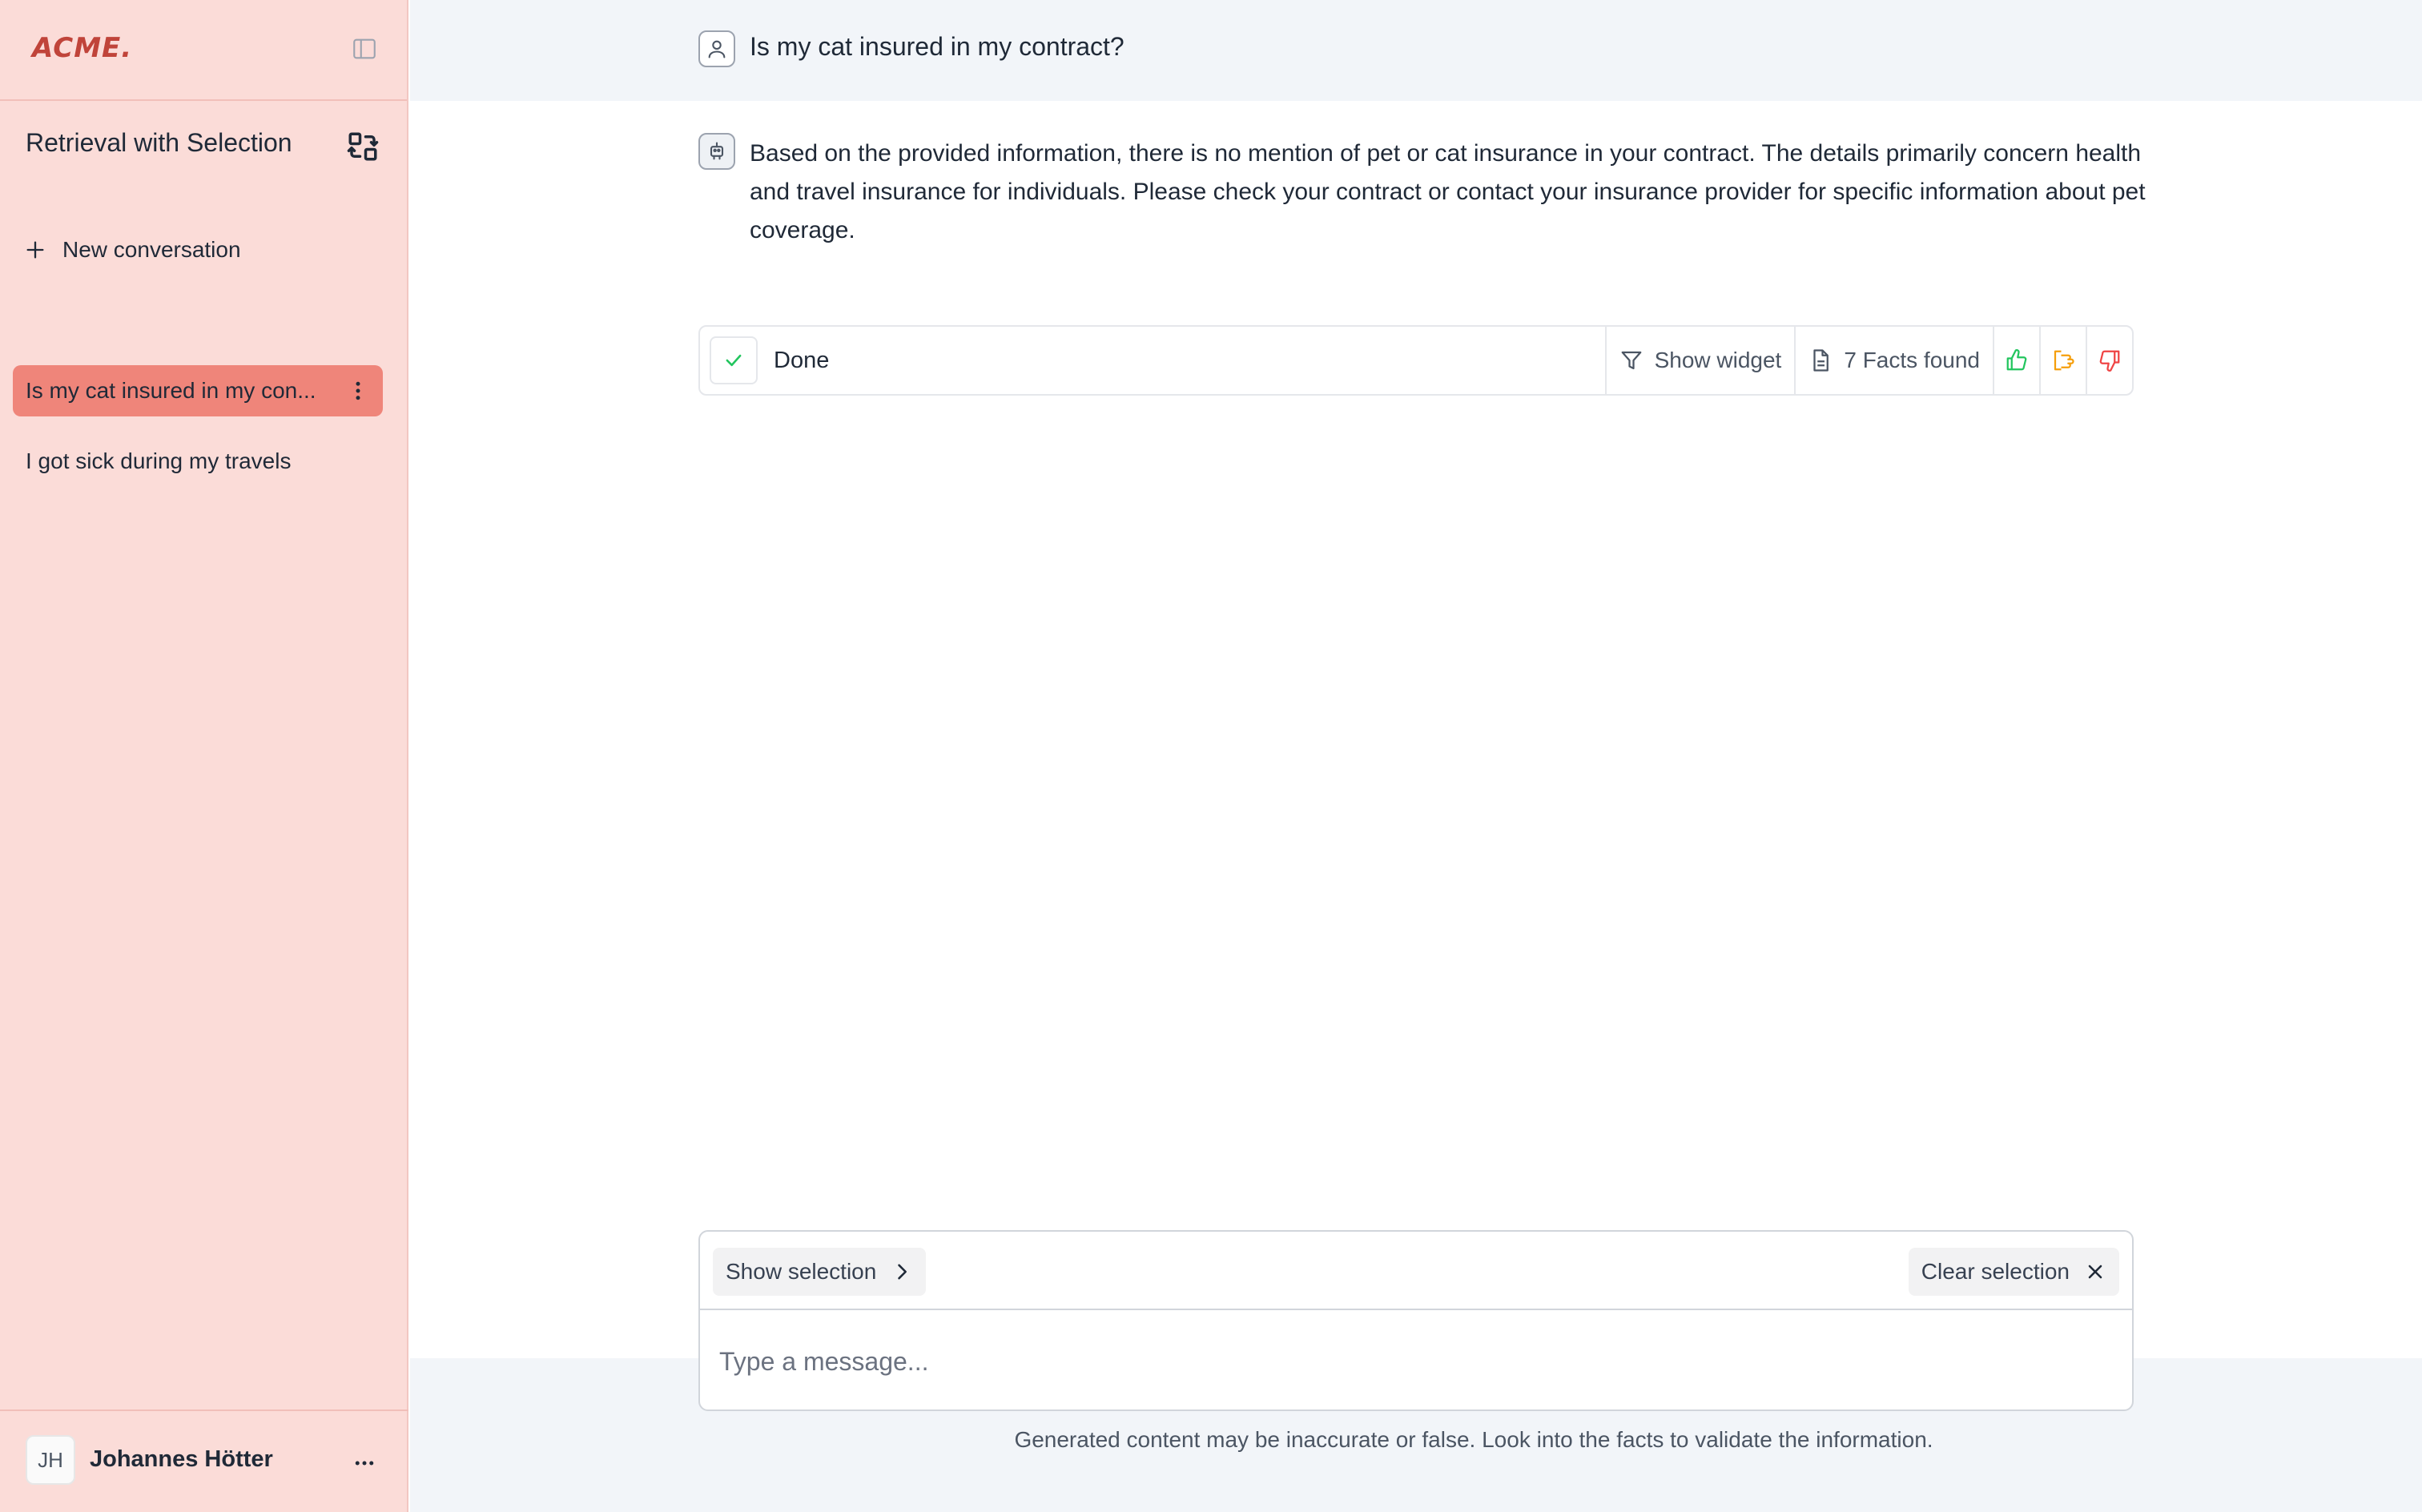 Image resolution: width=2422 pixels, height=1512 pixels. What do you see at coordinates (937, 46) in the screenshot?
I see `user-question: Is my cat insured in my contract?` at bounding box center [937, 46].